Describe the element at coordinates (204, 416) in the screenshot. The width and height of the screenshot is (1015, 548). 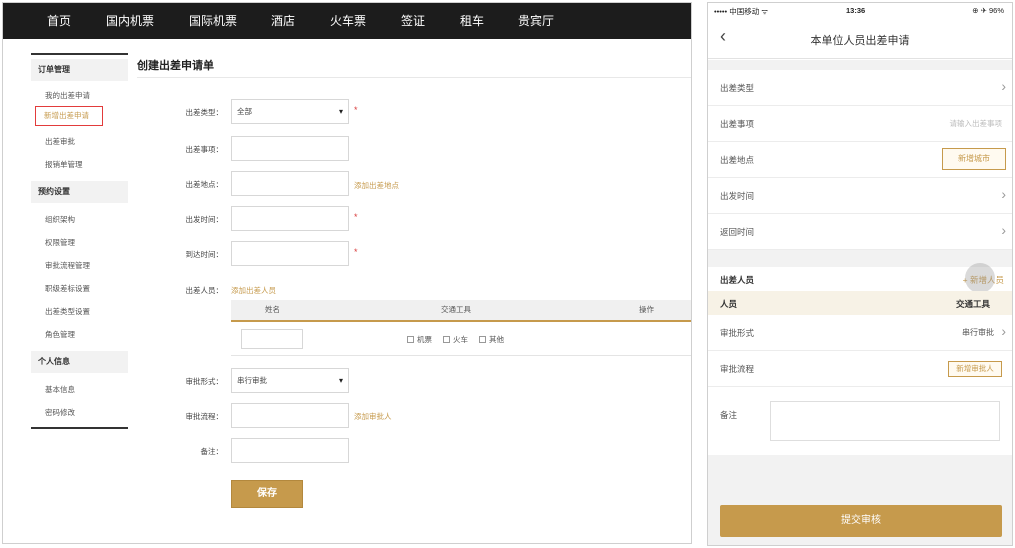
I see `approval-flow-label: 审批流程：` at that location.